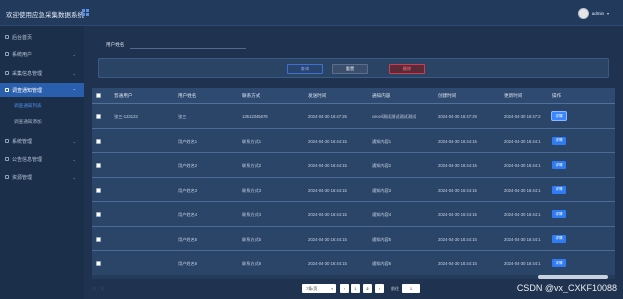  I want to click on cell-content: 通知内容6, so click(382, 263).